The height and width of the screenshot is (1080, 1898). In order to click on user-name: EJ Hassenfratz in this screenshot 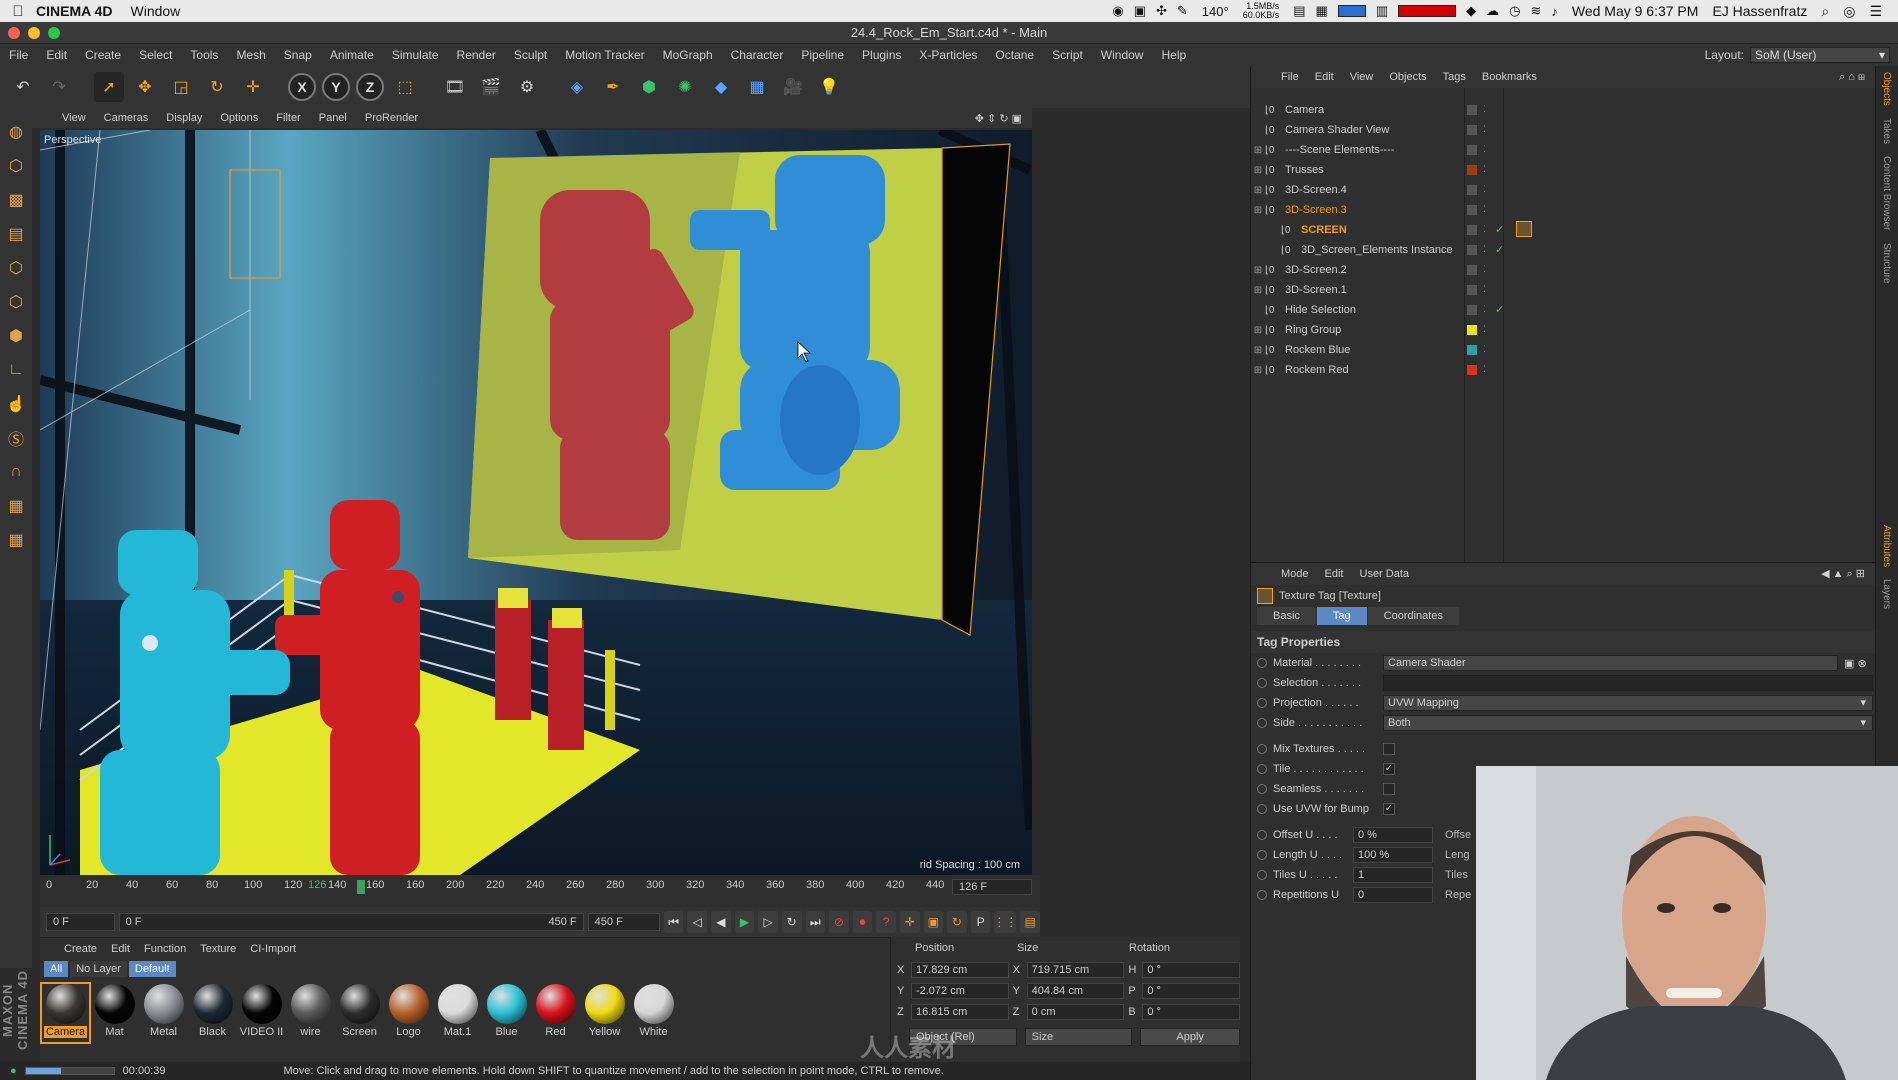, I will do `click(1759, 11)`.